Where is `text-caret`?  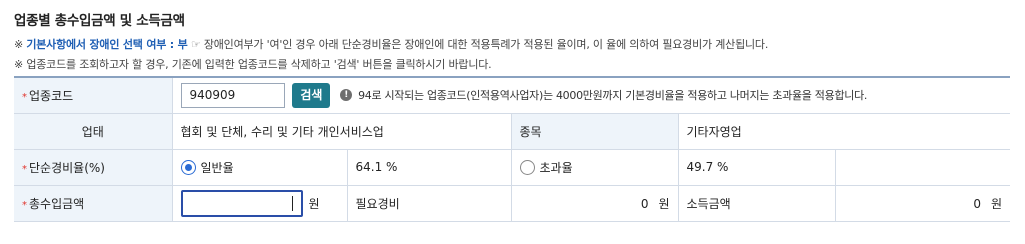
text-caret is located at coordinates (292, 203).